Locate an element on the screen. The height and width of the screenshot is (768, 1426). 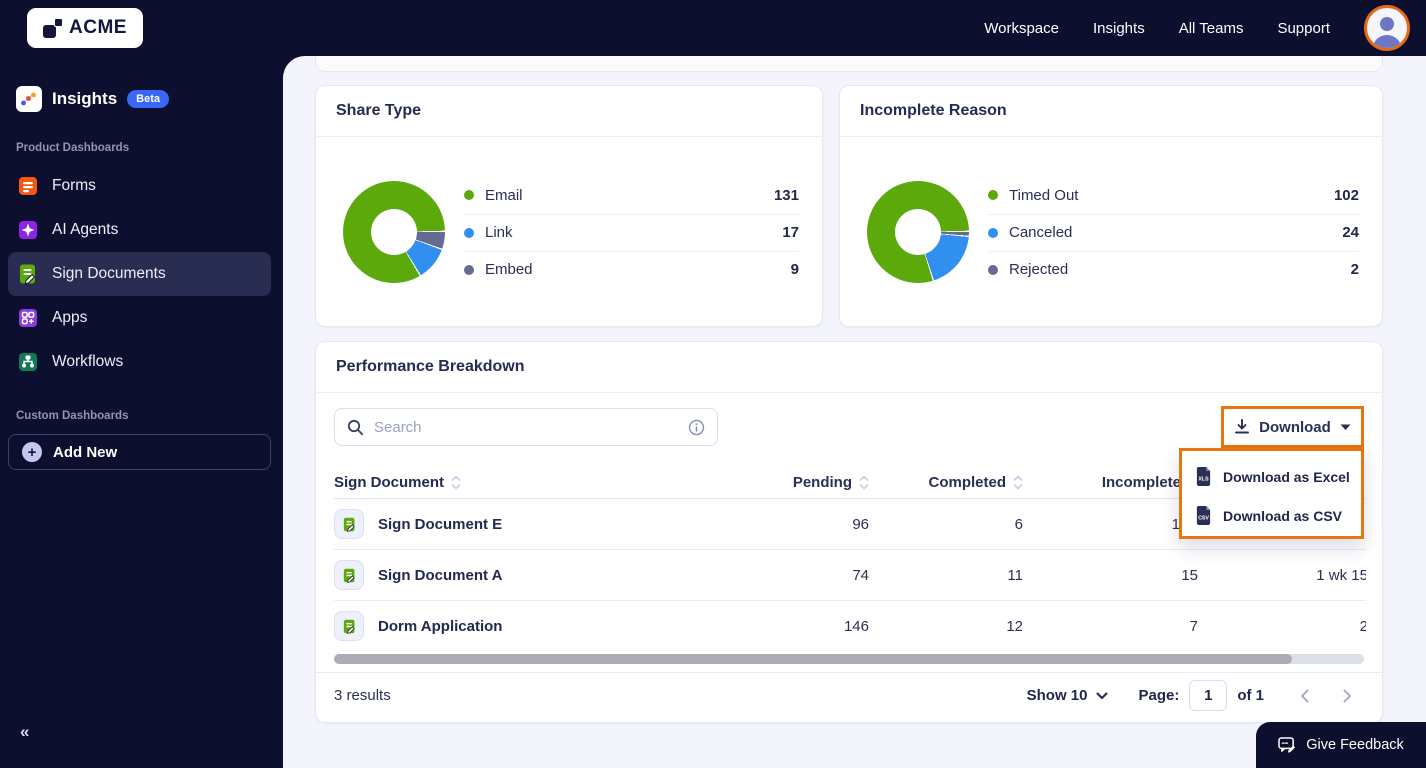
info-icon is located at coordinates (696, 427).